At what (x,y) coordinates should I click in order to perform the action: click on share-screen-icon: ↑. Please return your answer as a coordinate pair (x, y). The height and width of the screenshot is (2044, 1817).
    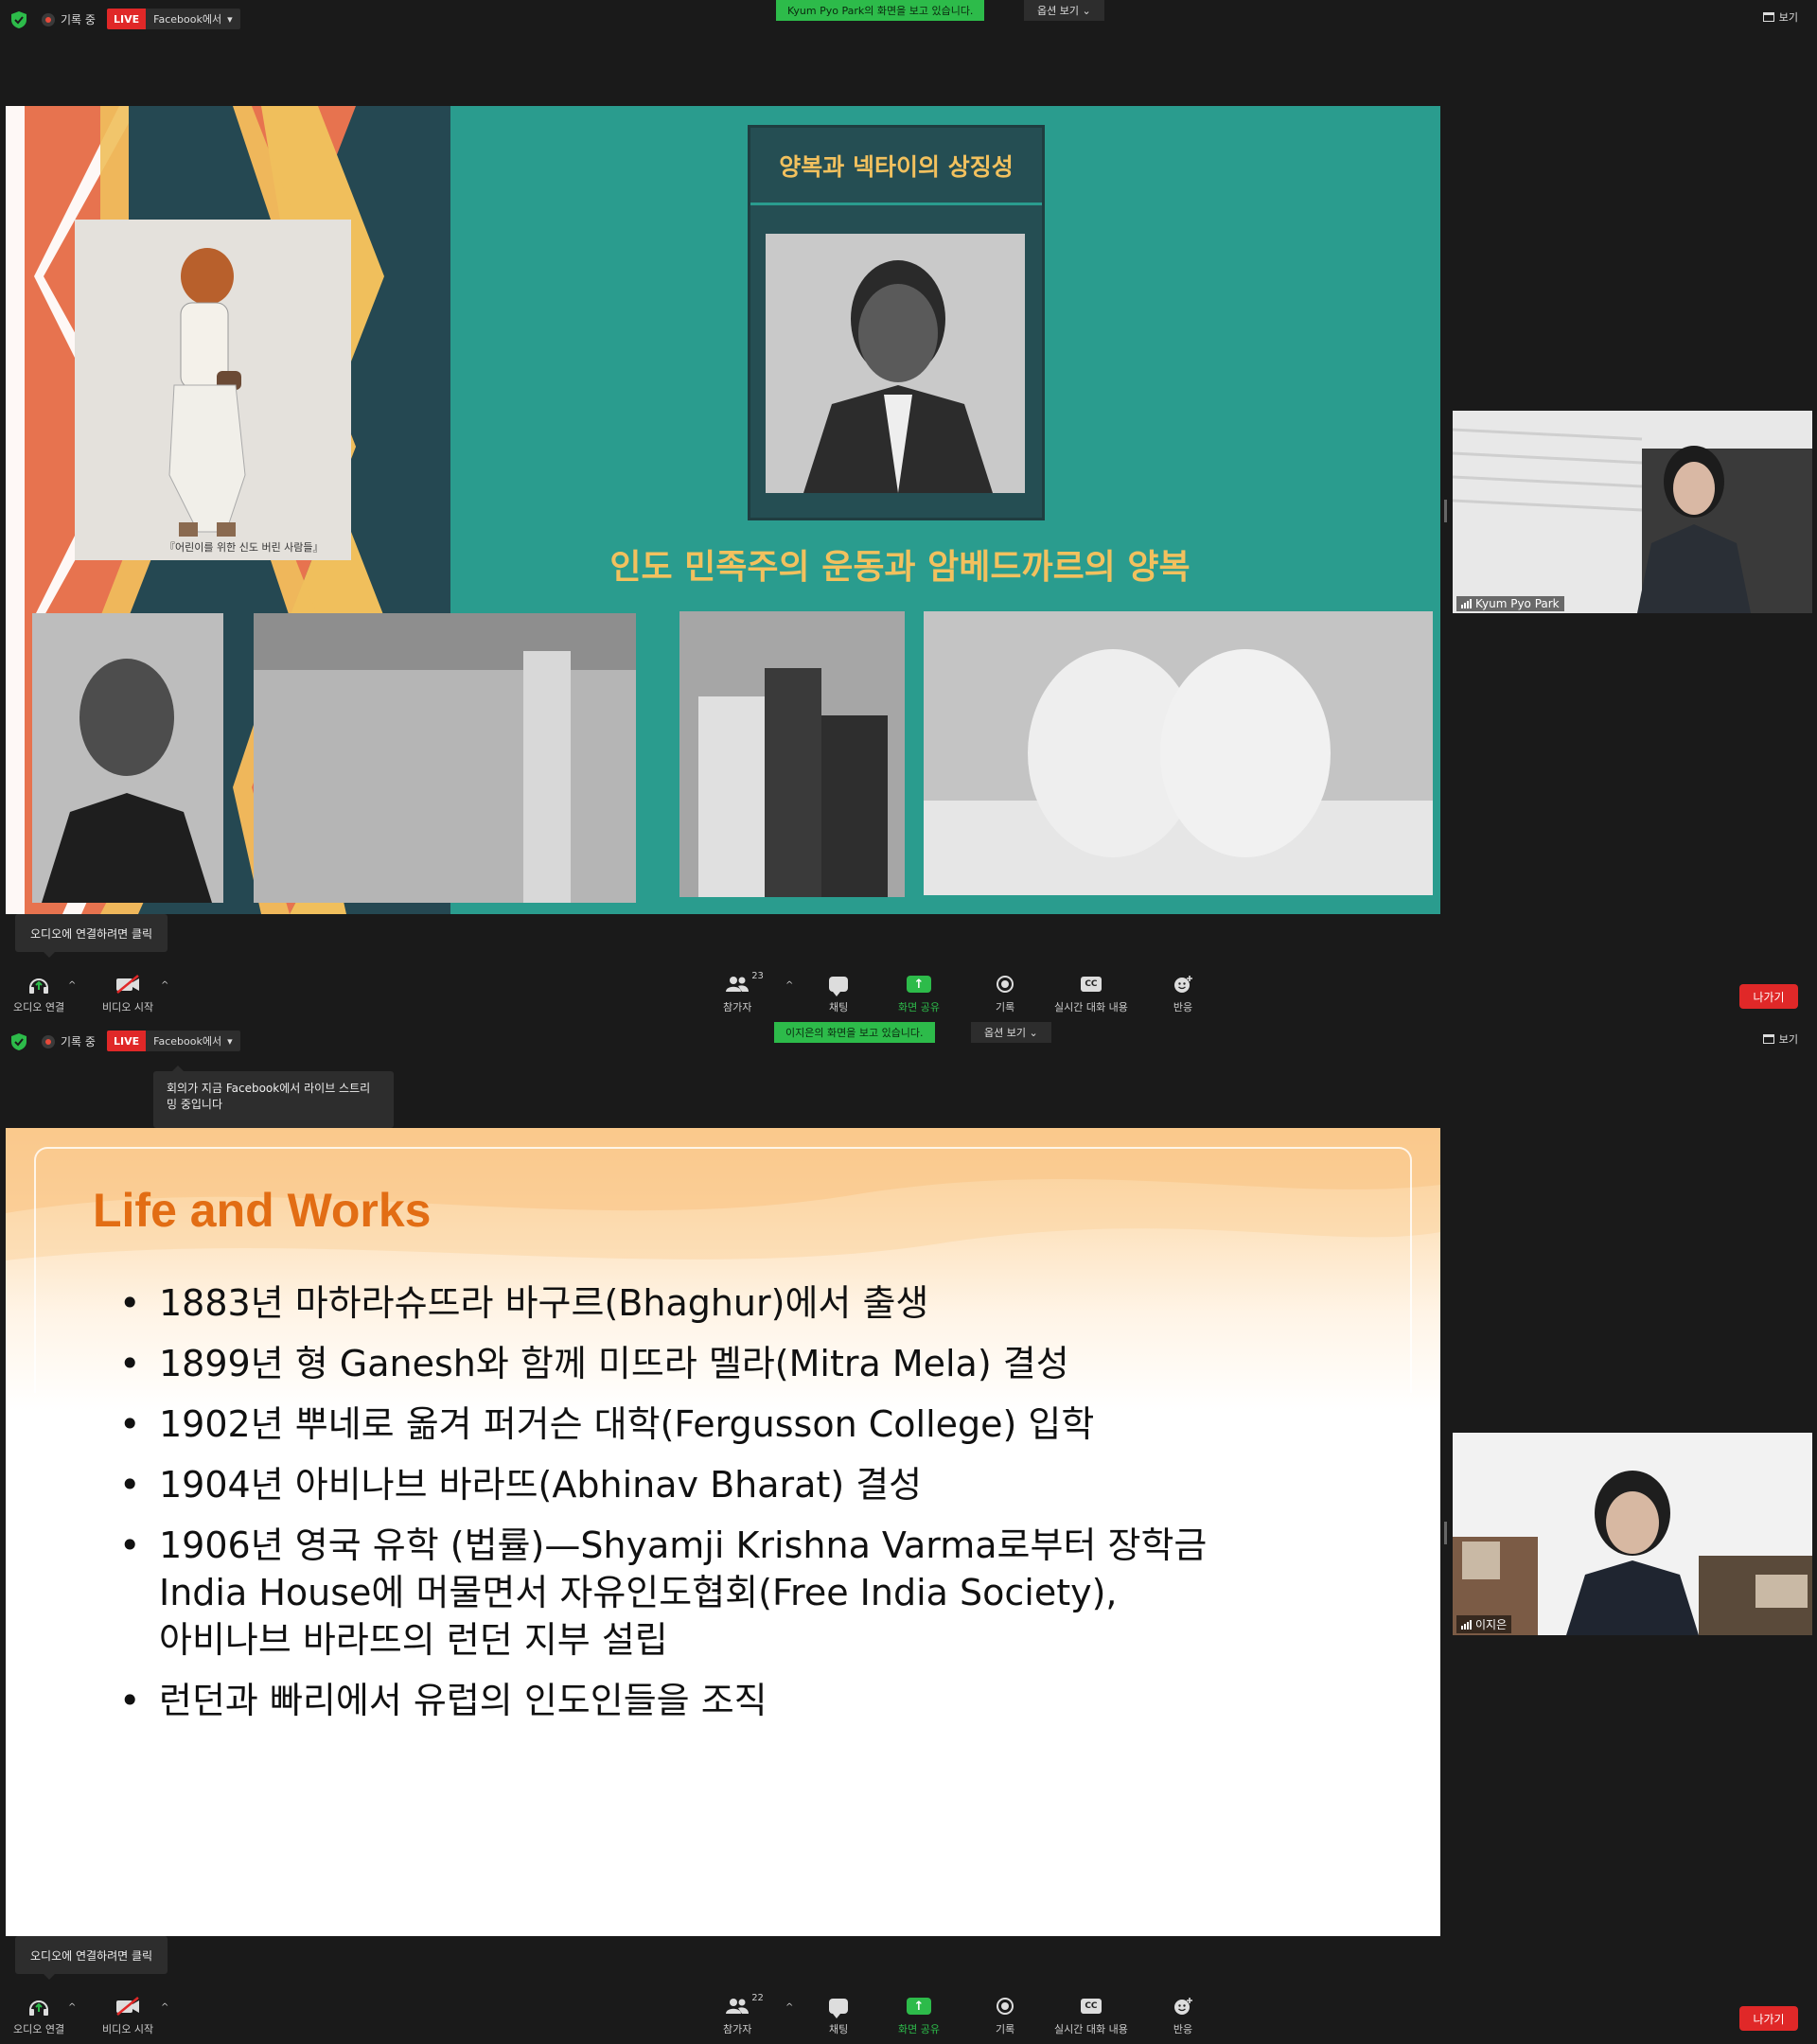
    Looking at the image, I should click on (918, 2006).